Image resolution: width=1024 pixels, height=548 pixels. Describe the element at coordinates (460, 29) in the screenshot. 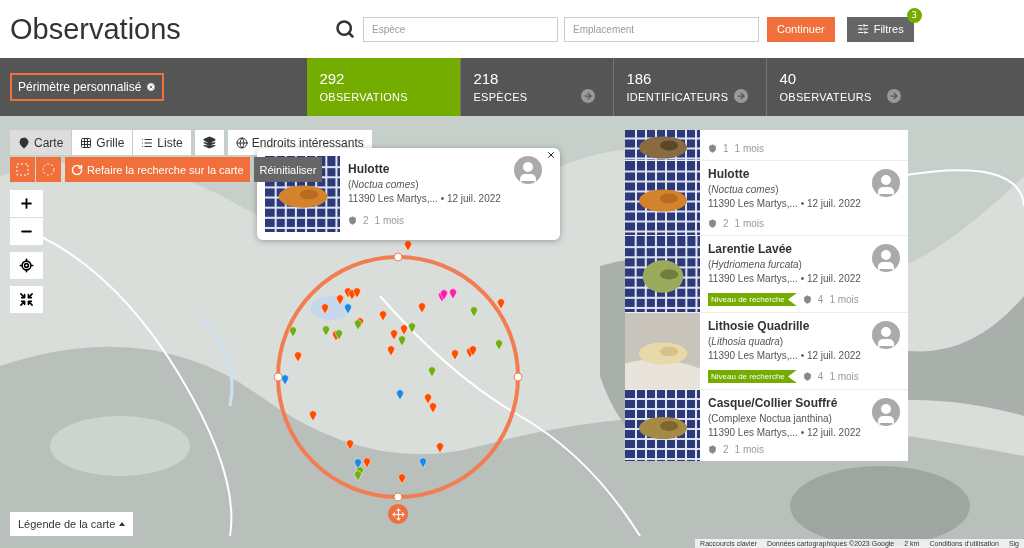

I see `species-field: Espèce` at that location.